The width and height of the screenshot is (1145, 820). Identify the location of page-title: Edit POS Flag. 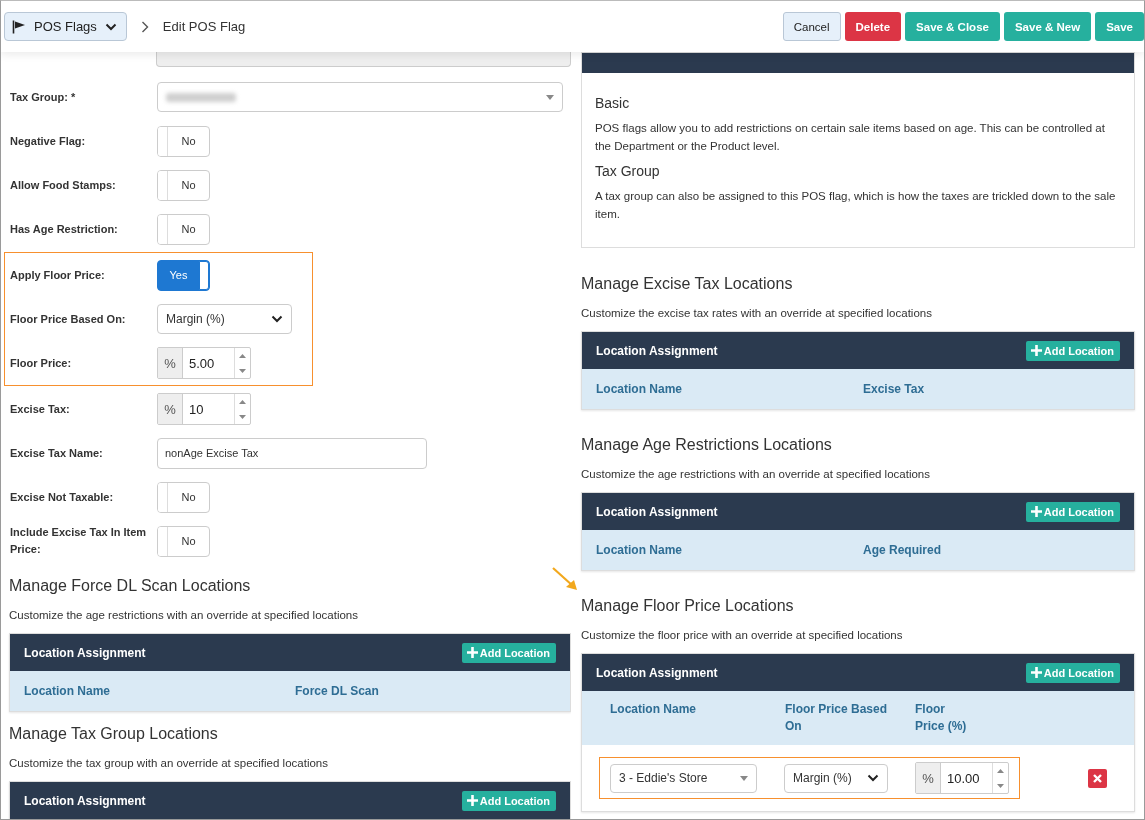
(204, 26).